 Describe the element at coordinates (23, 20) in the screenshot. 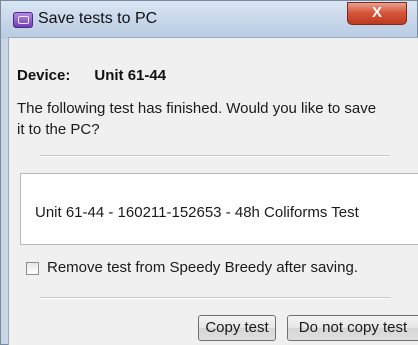

I see `app-icon` at that location.